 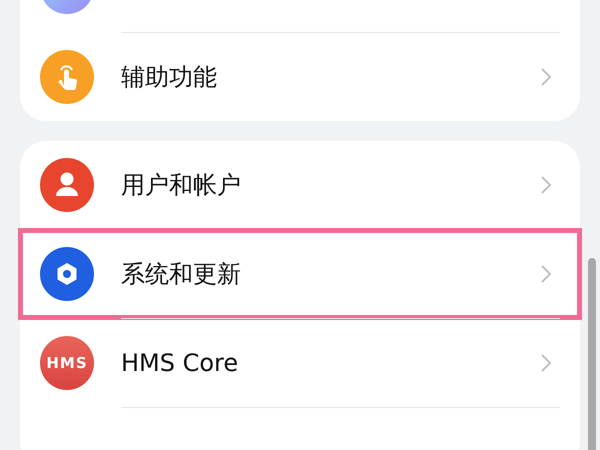 I want to click on hms-icon: HMS, so click(x=67, y=363).